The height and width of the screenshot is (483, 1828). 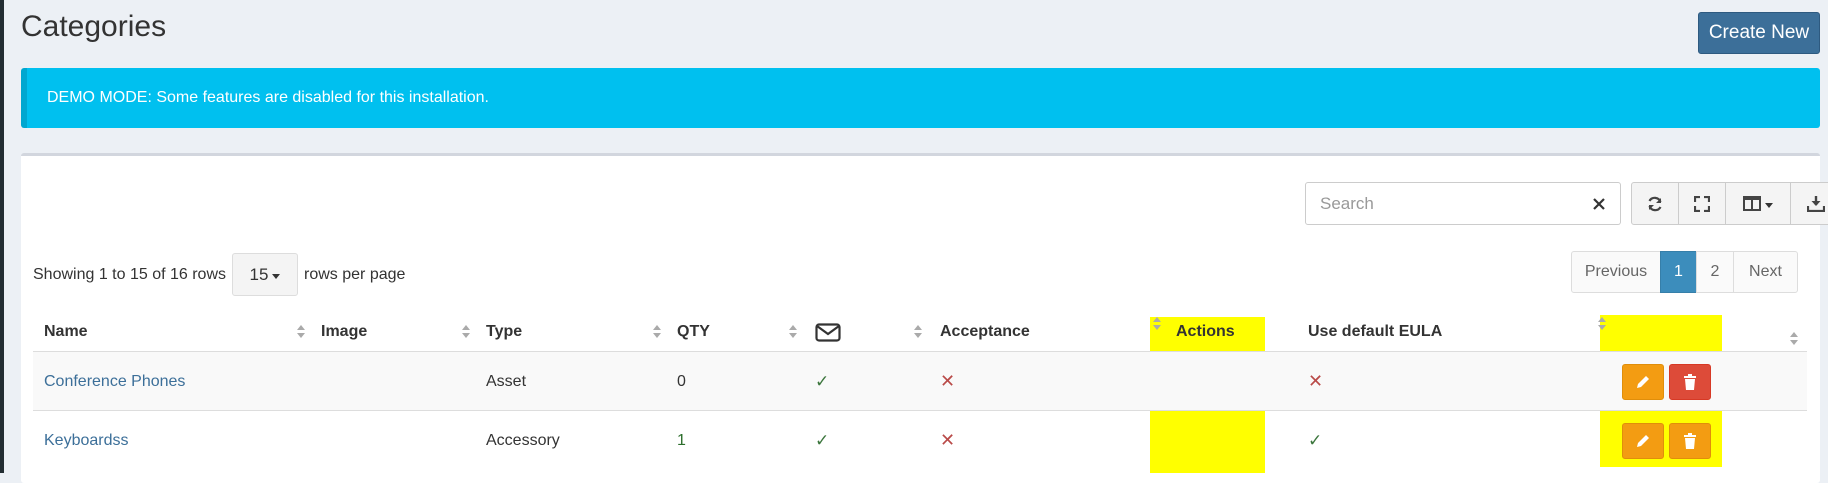 I want to click on next-page-button: Next, so click(x=1765, y=272).